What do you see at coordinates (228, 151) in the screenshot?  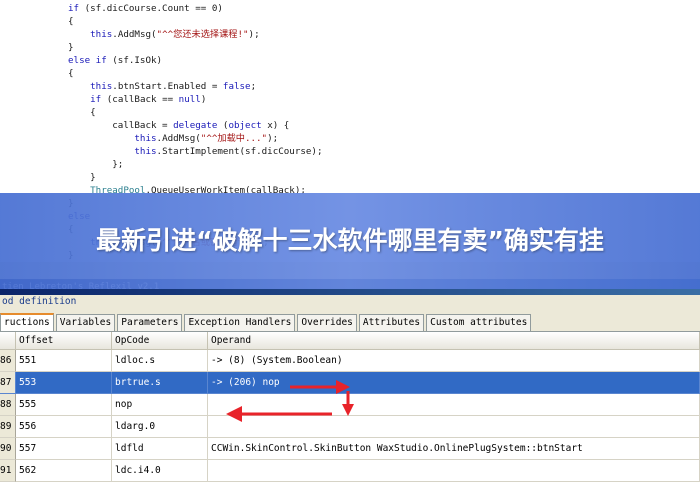 I see `code-line: this.StartImplement(sf.dicCourse);` at bounding box center [228, 151].